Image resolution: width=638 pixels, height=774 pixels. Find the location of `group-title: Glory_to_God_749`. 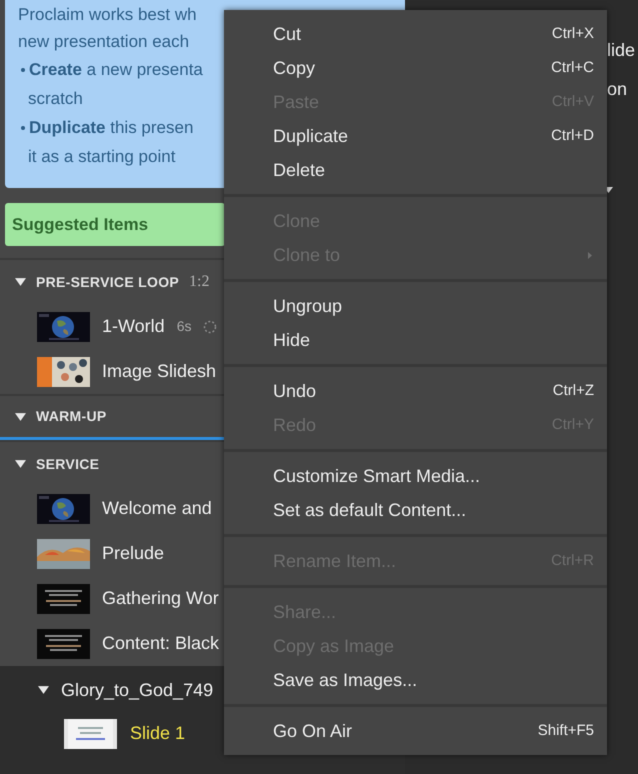

group-title: Glory_to_God_749 is located at coordinates (137, 690).